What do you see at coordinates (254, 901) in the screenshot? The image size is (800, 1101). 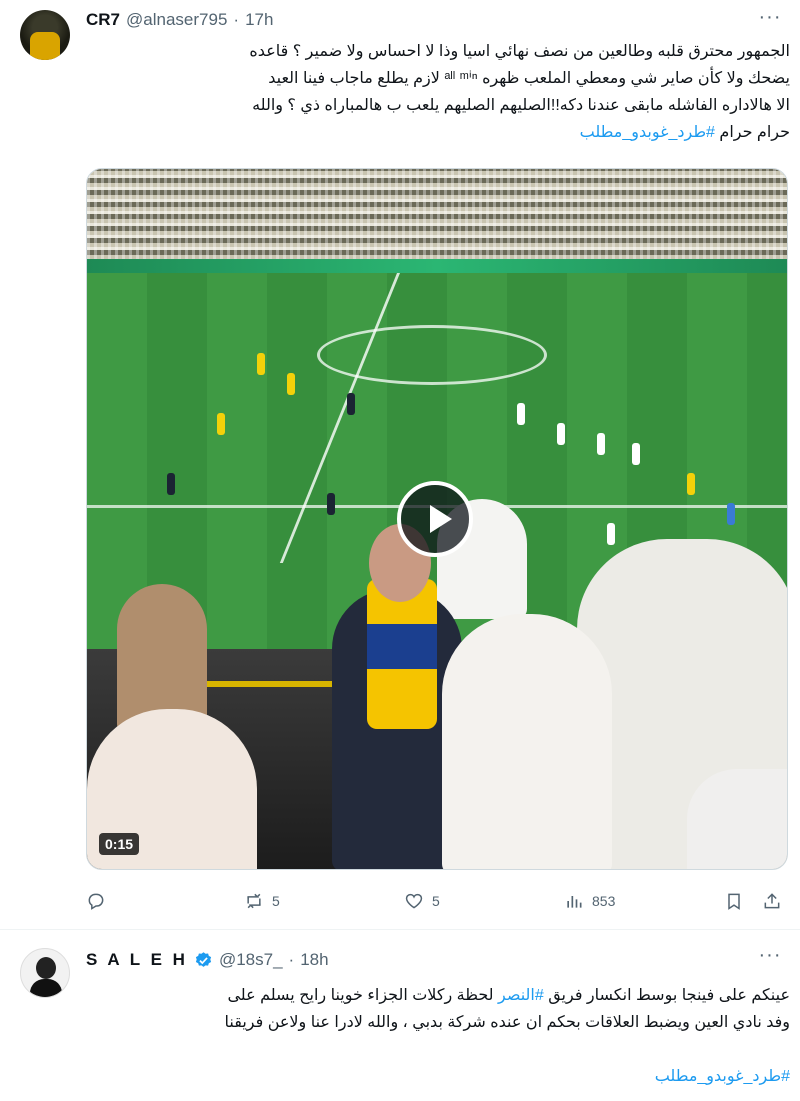 I see `repost-icon` at bounding box center [254, 901].